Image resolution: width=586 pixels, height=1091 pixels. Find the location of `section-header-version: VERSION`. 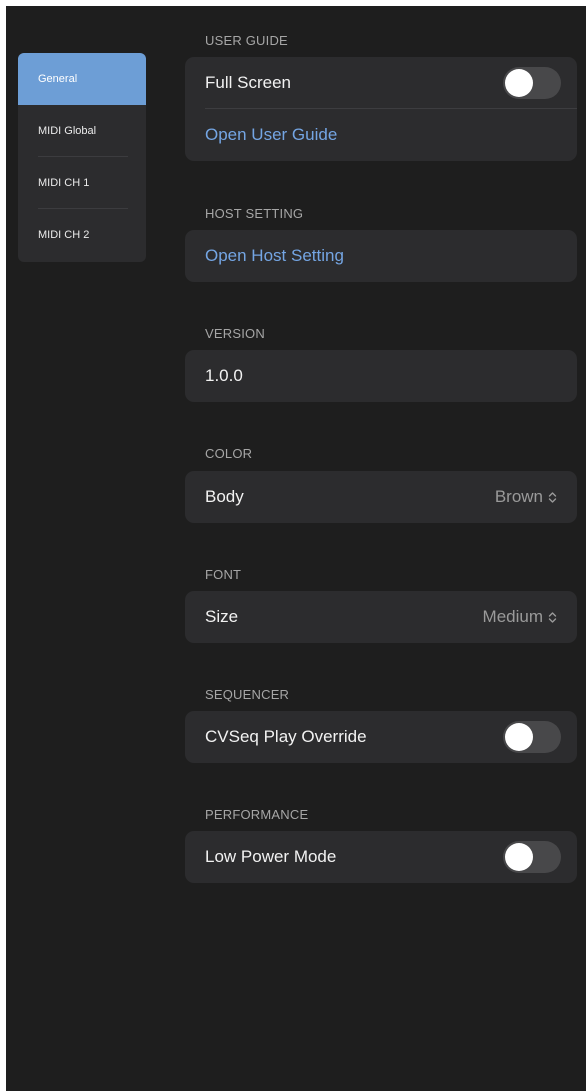

section-header-version: VERSION is located at coordinates (235, 333).